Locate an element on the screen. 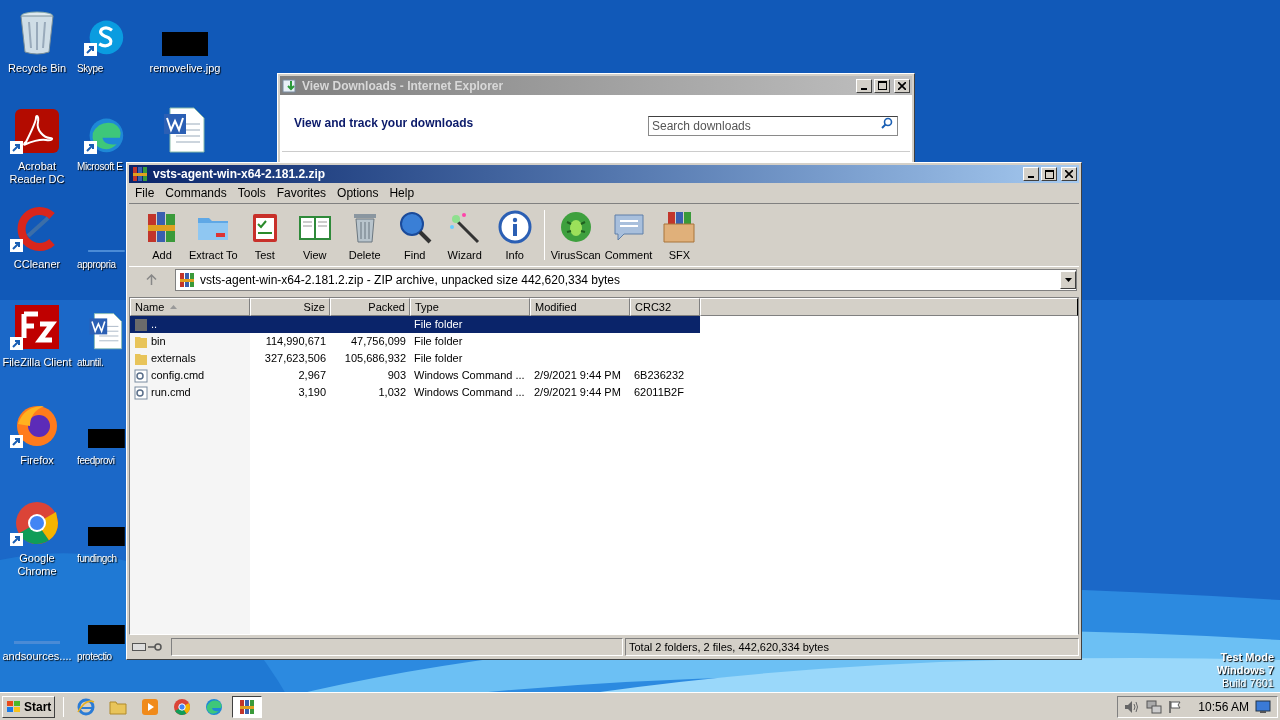 The height and width of the screenshot is (720, 1280). flag-icon is located at coordinates (1175, 706).